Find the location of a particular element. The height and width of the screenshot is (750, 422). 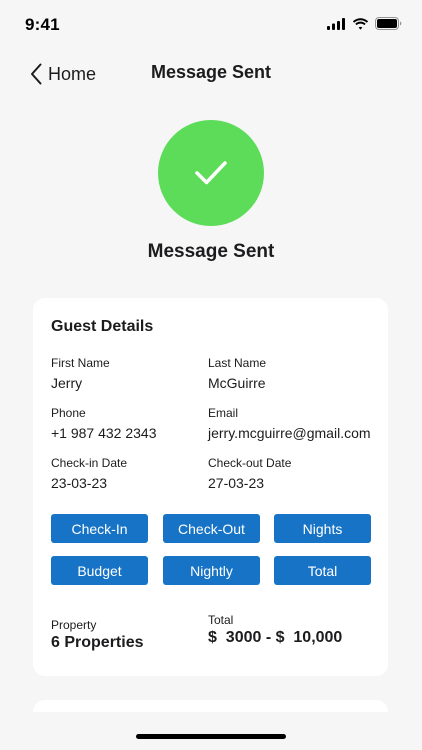

total-value: $ 3000 - $ 10,000 is located at coordinates (275, 637).